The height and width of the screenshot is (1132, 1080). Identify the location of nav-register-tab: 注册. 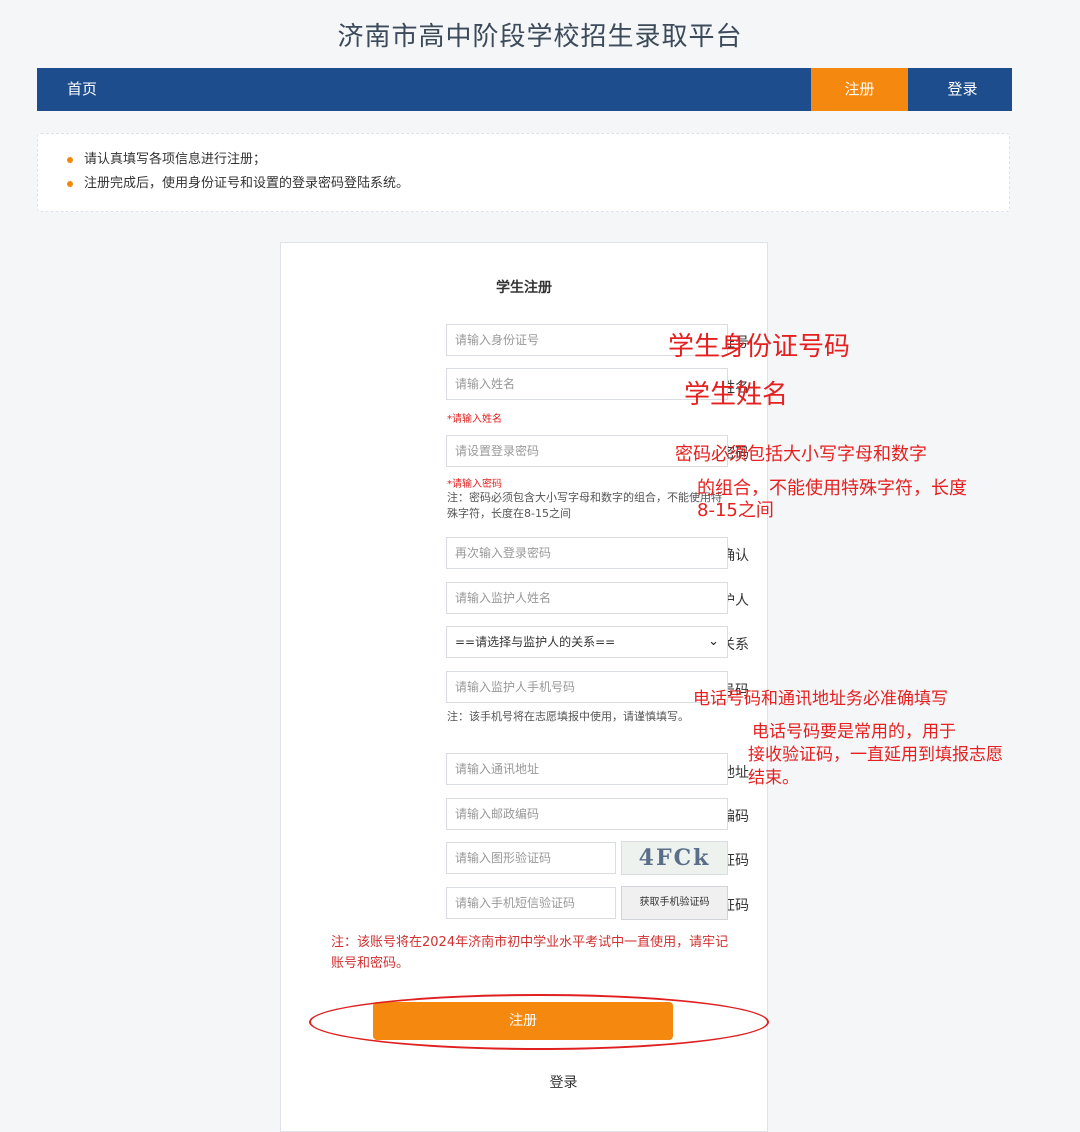
(859, 89).